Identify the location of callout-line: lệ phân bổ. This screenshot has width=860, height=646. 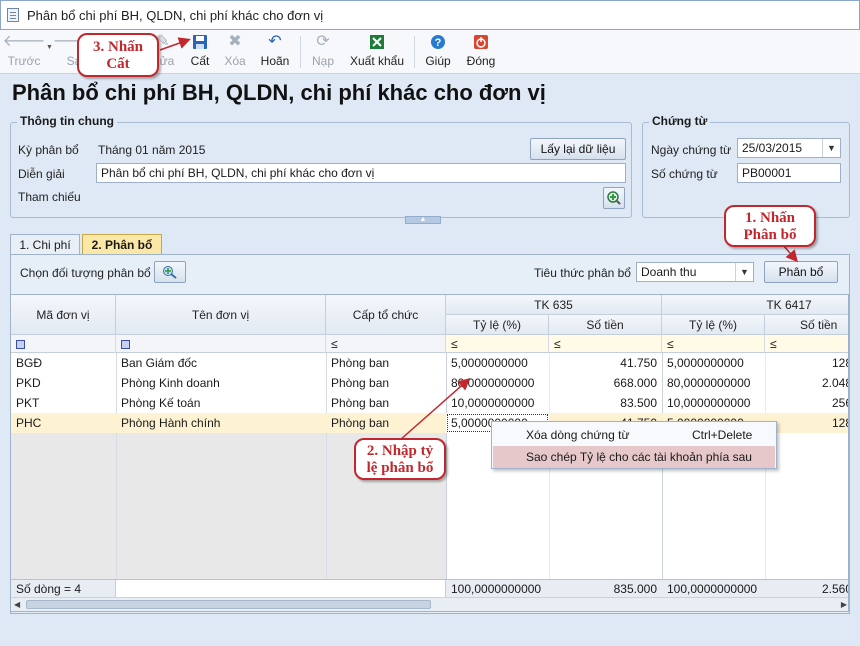
(400, 468).